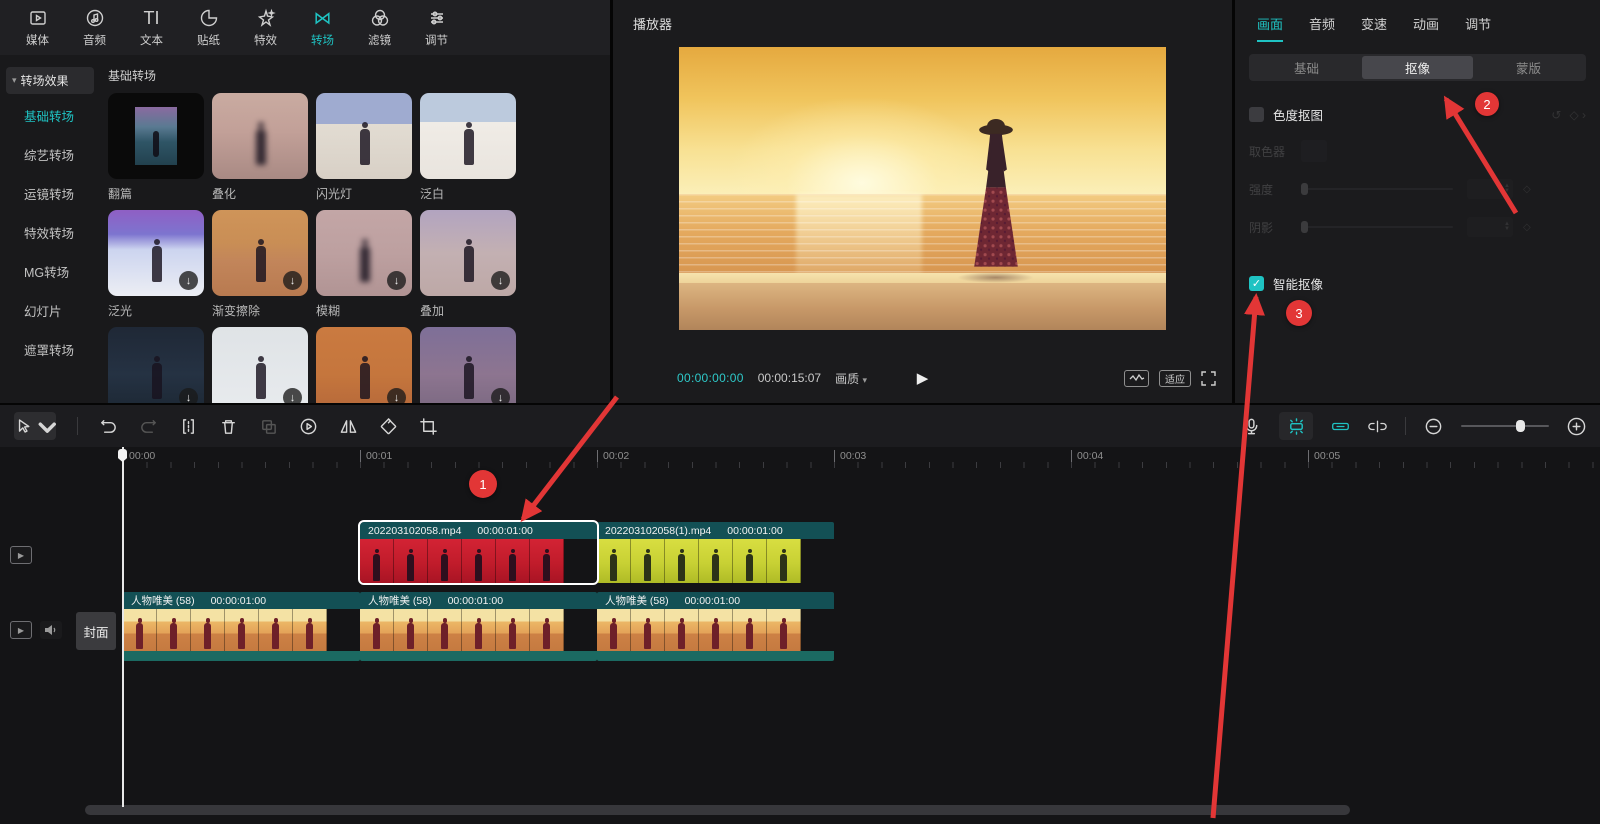 Image resolution: width=1600 pixels, height=824 pixels. Describe the element at coordinates (1306, 67) in the screenshot. I see `inspector-subtab: 基础` at that location.